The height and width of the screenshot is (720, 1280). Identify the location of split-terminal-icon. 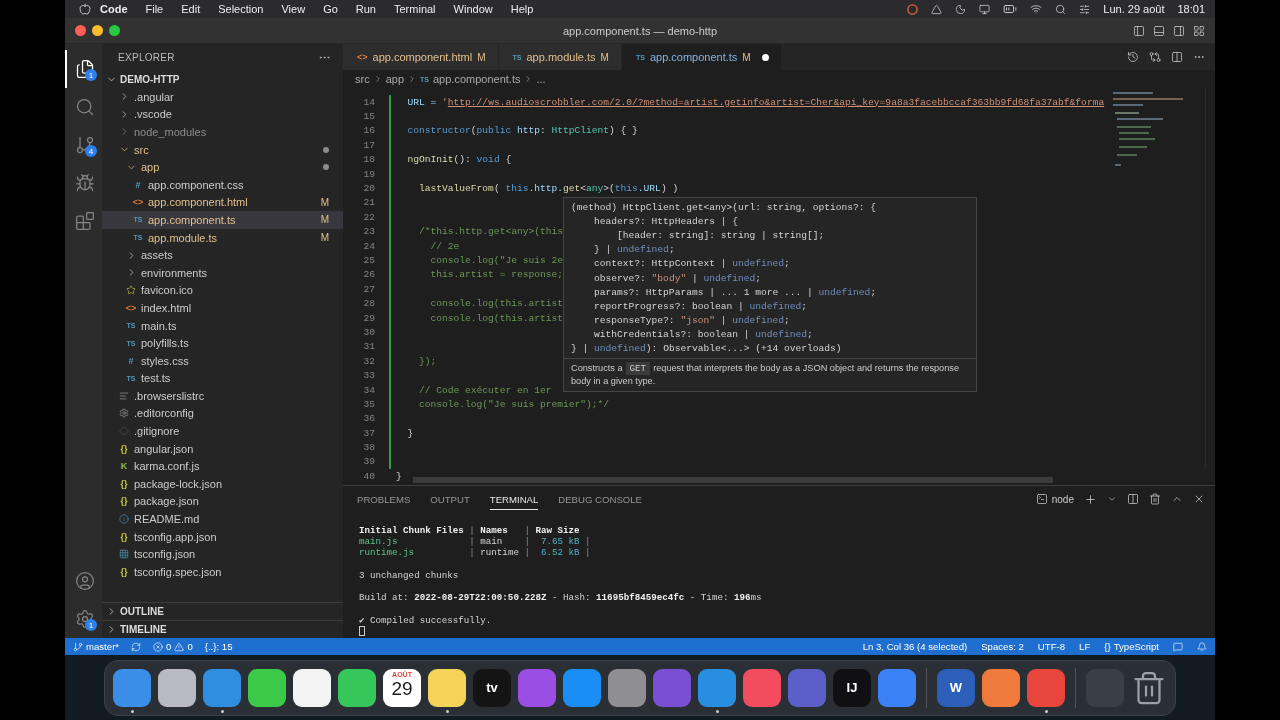
(1133, 499).